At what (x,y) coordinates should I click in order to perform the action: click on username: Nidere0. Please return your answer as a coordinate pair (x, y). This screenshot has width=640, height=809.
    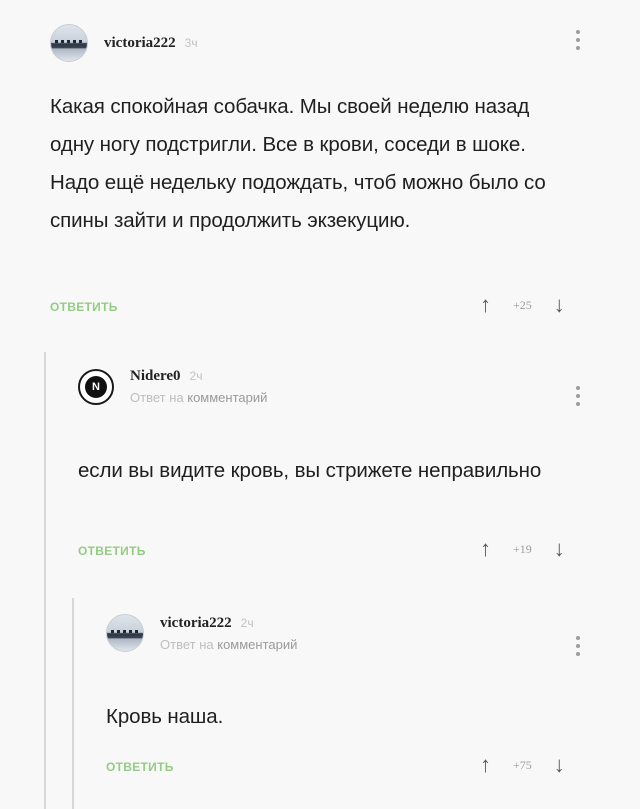
    Looking at the image, I should click on (155, 376).